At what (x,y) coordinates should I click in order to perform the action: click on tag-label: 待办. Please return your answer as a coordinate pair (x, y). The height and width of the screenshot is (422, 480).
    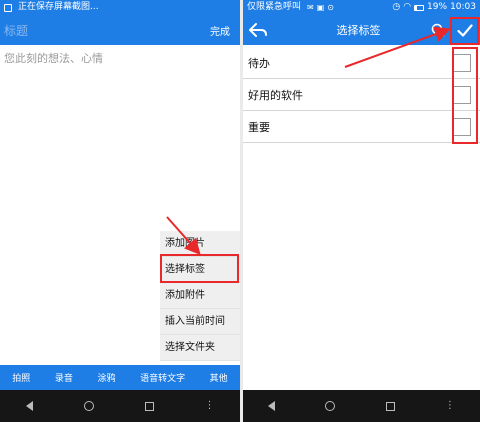
    Looking at the image, I should click on (259, 63).